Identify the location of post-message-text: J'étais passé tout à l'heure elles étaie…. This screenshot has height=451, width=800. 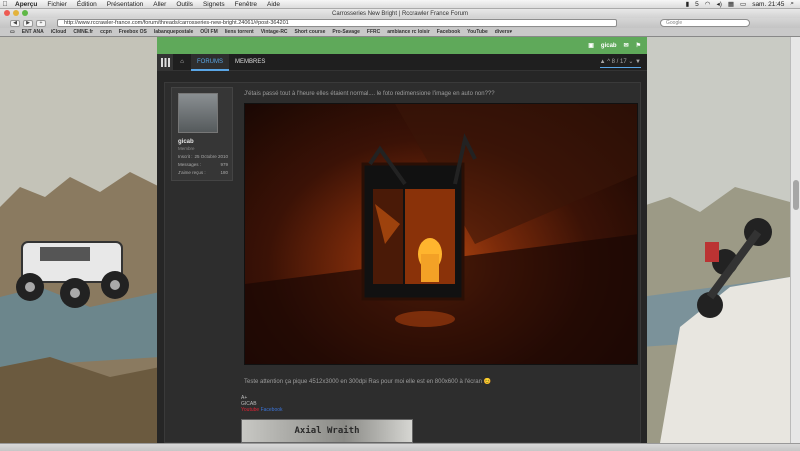
(369, 94).